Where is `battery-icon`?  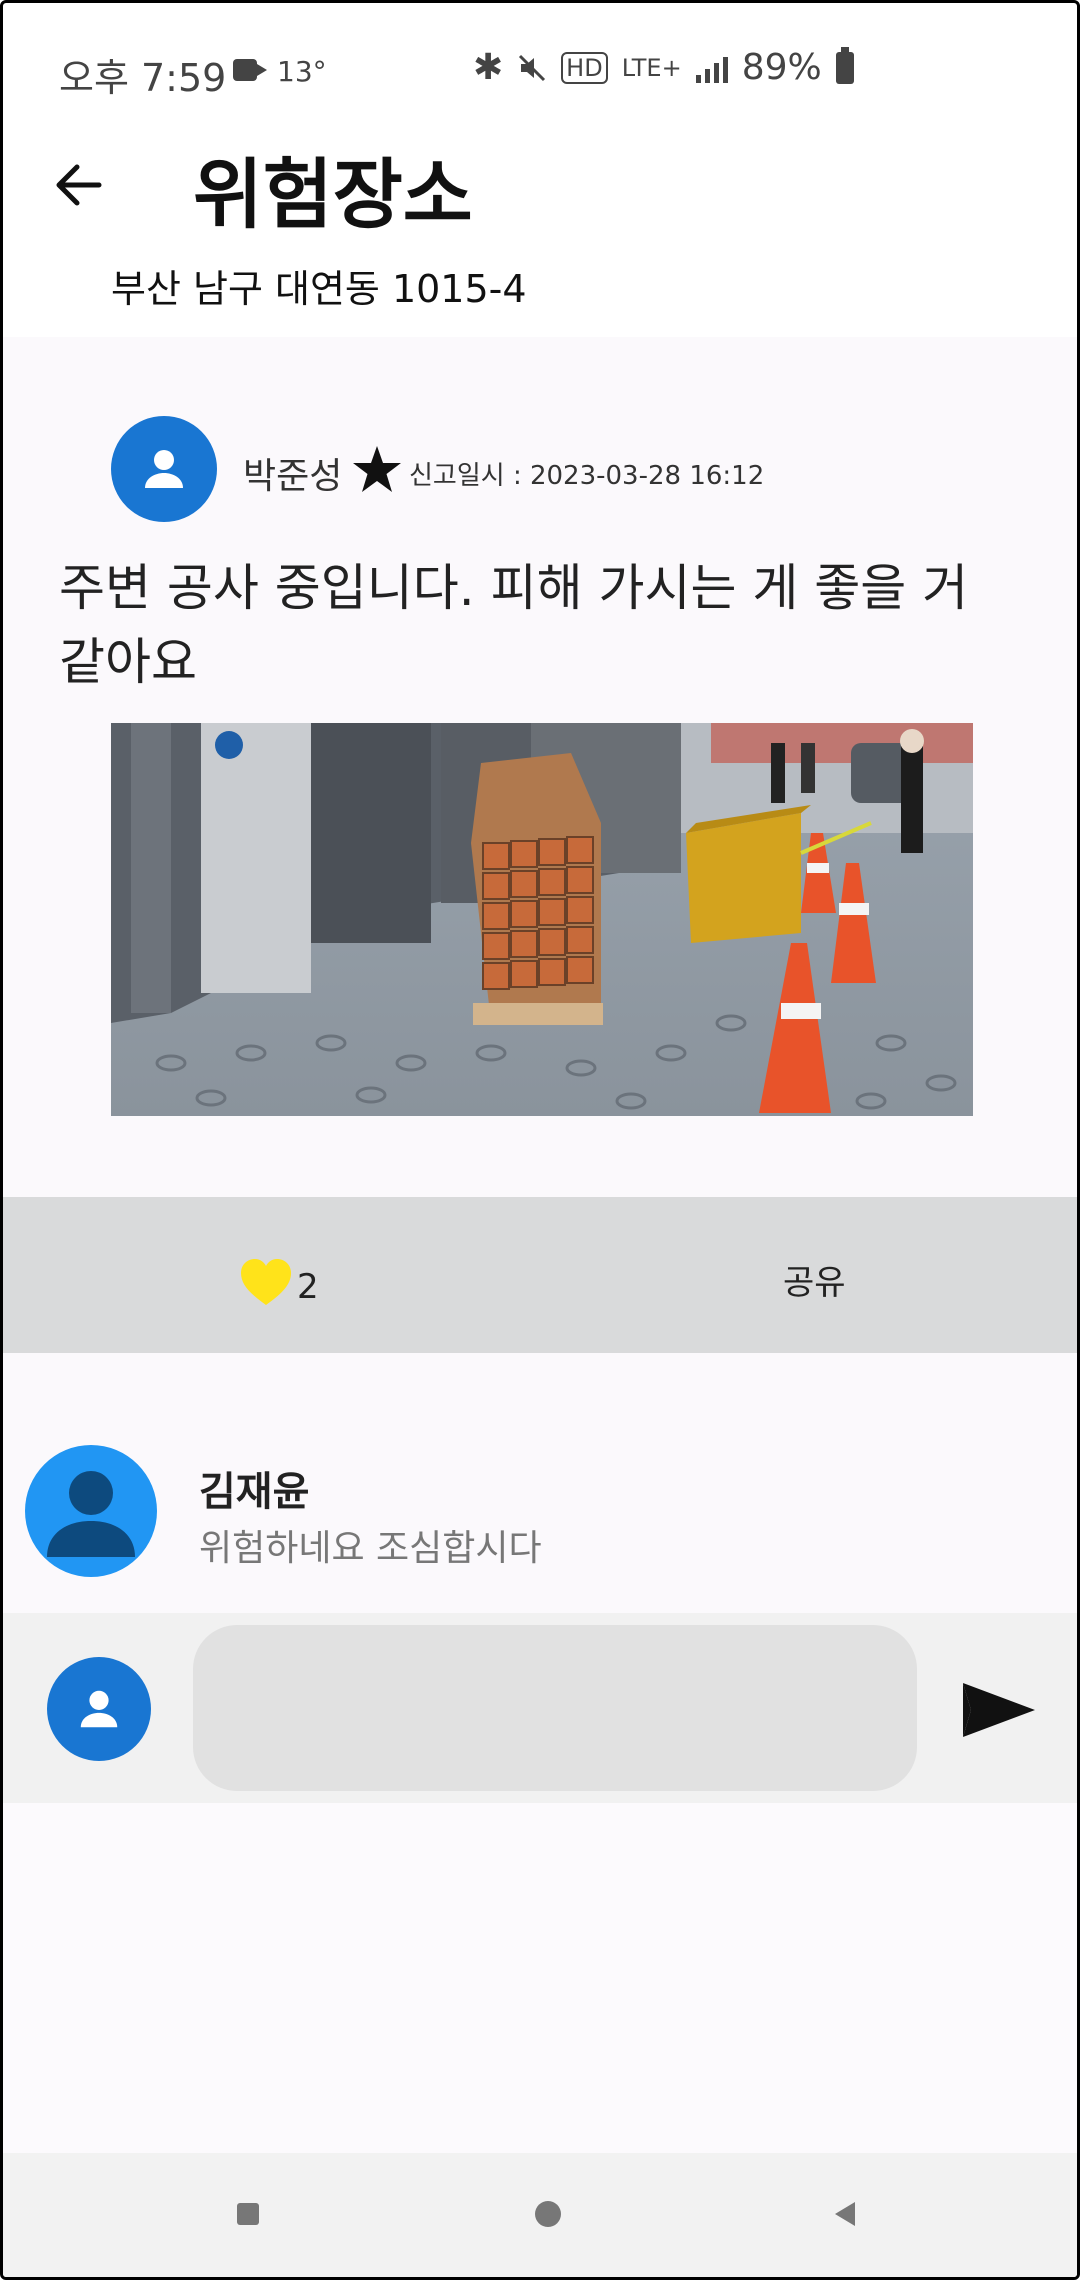
battery-icon is located at coordinates (844, 65).